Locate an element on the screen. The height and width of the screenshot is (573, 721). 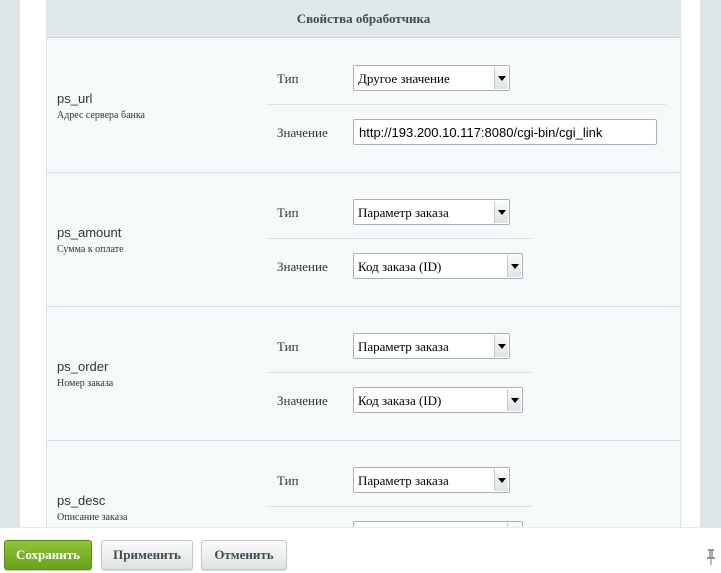
pin-icon is located at coordinates (711, 557).